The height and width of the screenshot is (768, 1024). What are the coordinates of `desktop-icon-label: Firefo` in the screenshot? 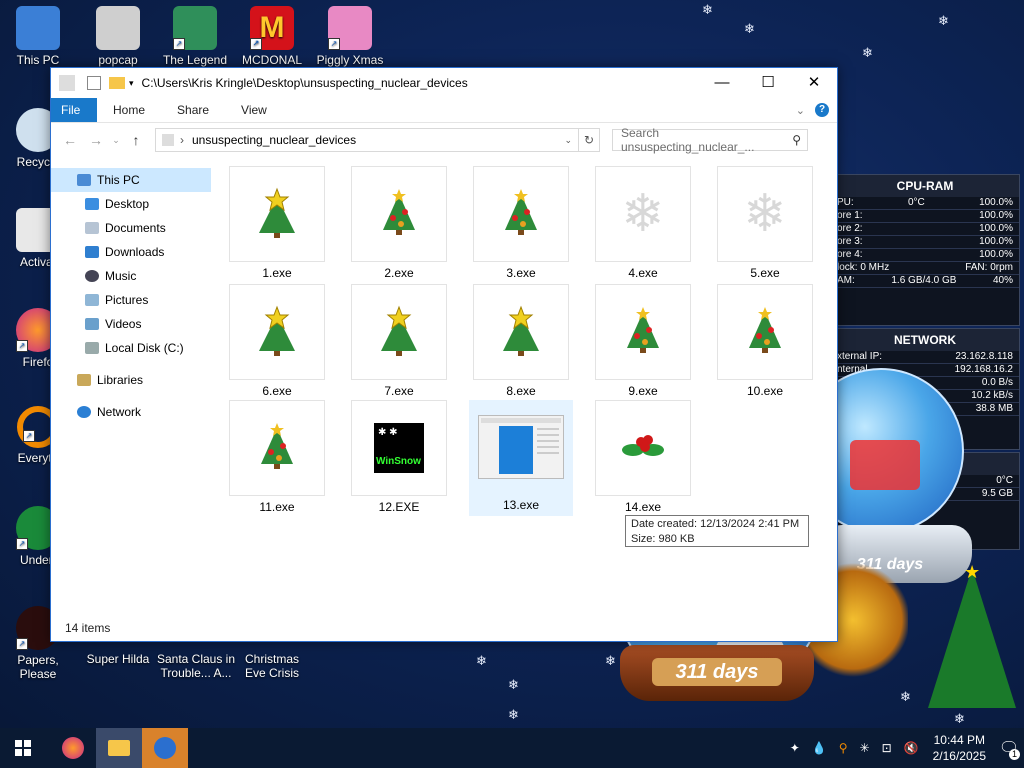 It's located at (38, 362).